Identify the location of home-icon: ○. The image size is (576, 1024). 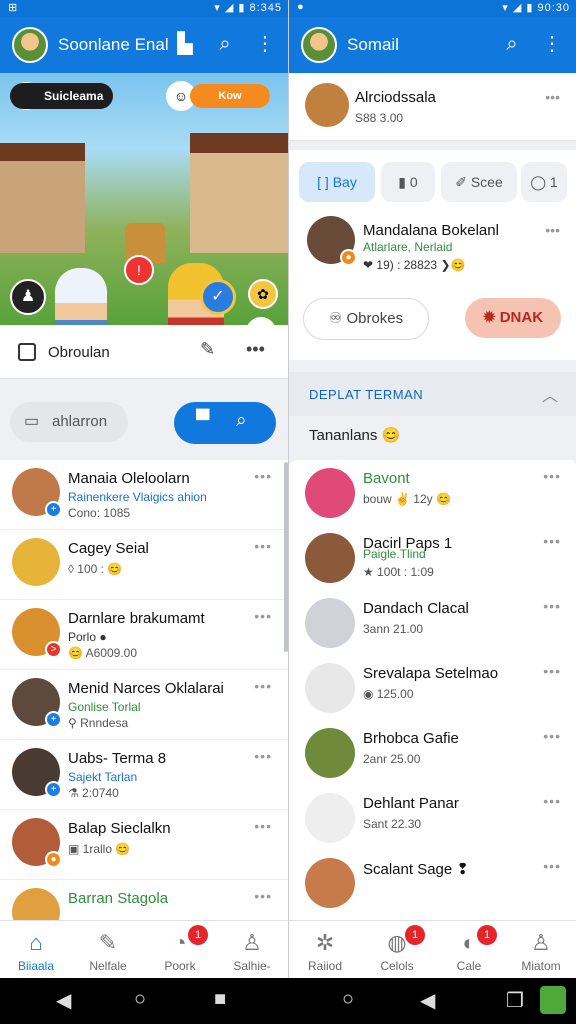
(140, 999).